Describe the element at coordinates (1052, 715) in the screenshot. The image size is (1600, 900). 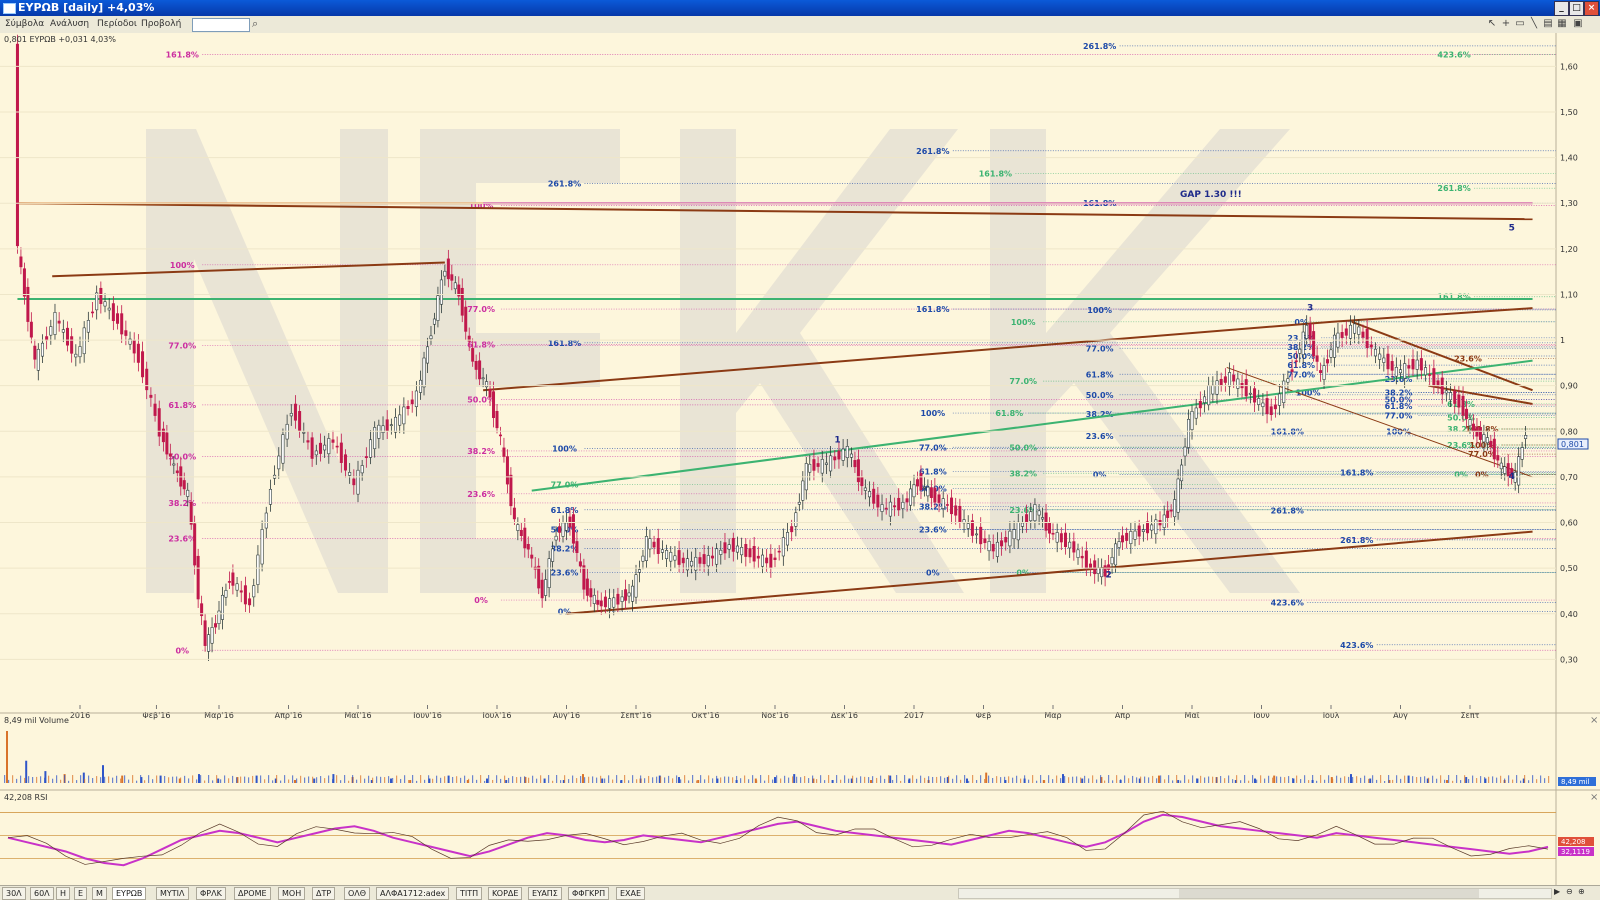
I see `x-tick-label: Μαρ` at that location.